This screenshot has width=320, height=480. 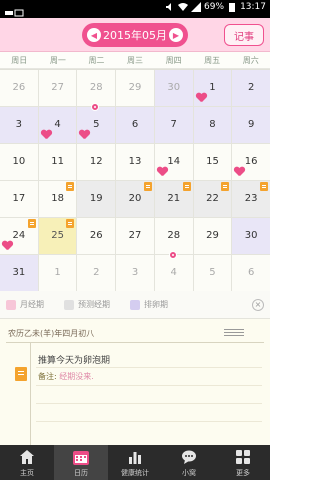 I want to click on calendar-day-cell: 10, so click(x=19, y=162).